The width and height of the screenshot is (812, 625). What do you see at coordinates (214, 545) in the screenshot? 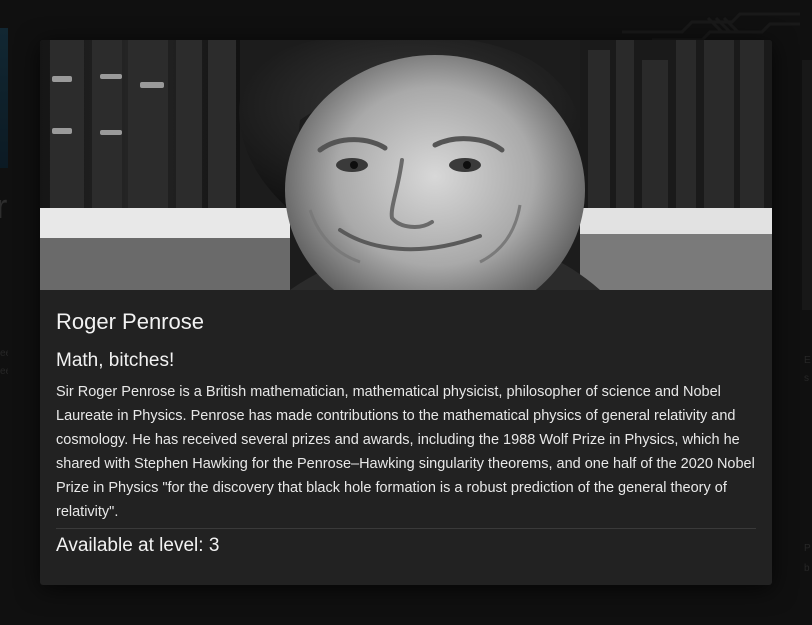
I see `level-value: 3` at bounding box center [214, 545].